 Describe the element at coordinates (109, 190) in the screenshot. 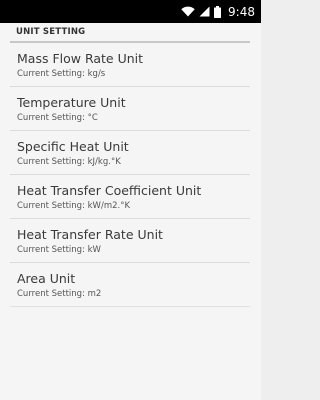

I see `setting-title: Heat Transfer Coefficient Unit` at that location.